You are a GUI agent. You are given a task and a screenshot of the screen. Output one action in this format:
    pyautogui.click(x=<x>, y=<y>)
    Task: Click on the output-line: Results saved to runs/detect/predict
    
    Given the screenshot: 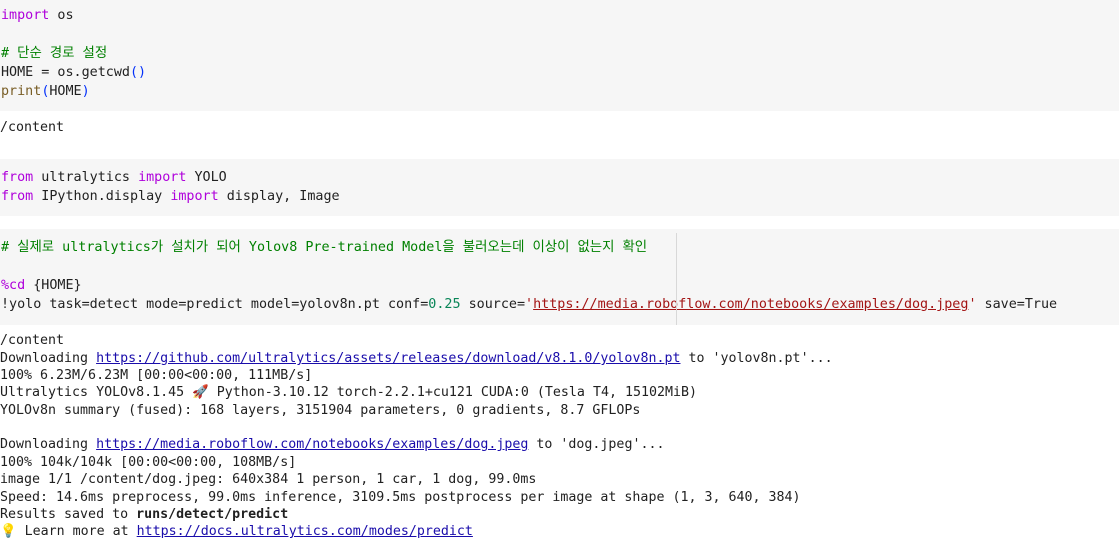 What is the action you would take?
    pyautogui.click(x=144, y=514)
    